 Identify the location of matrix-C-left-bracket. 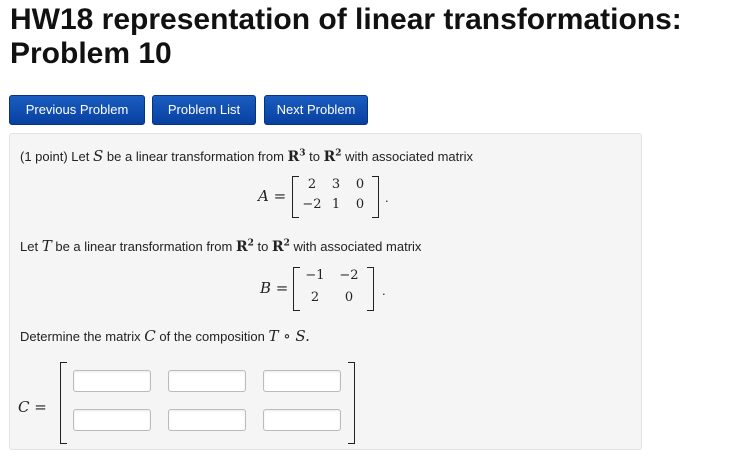
(63, 403).